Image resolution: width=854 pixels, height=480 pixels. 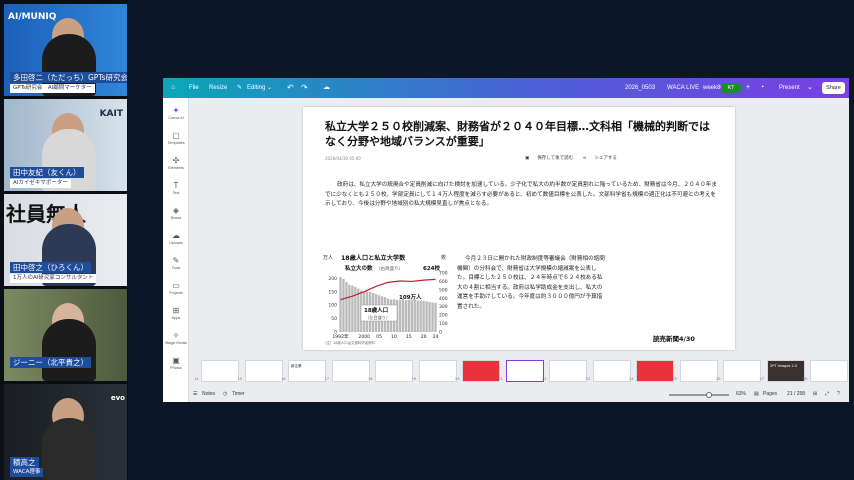 What do you see at coordinates (218, 88) in the screenshot?
I see `resize-menu: Resize` at bounding box center [218, 88].